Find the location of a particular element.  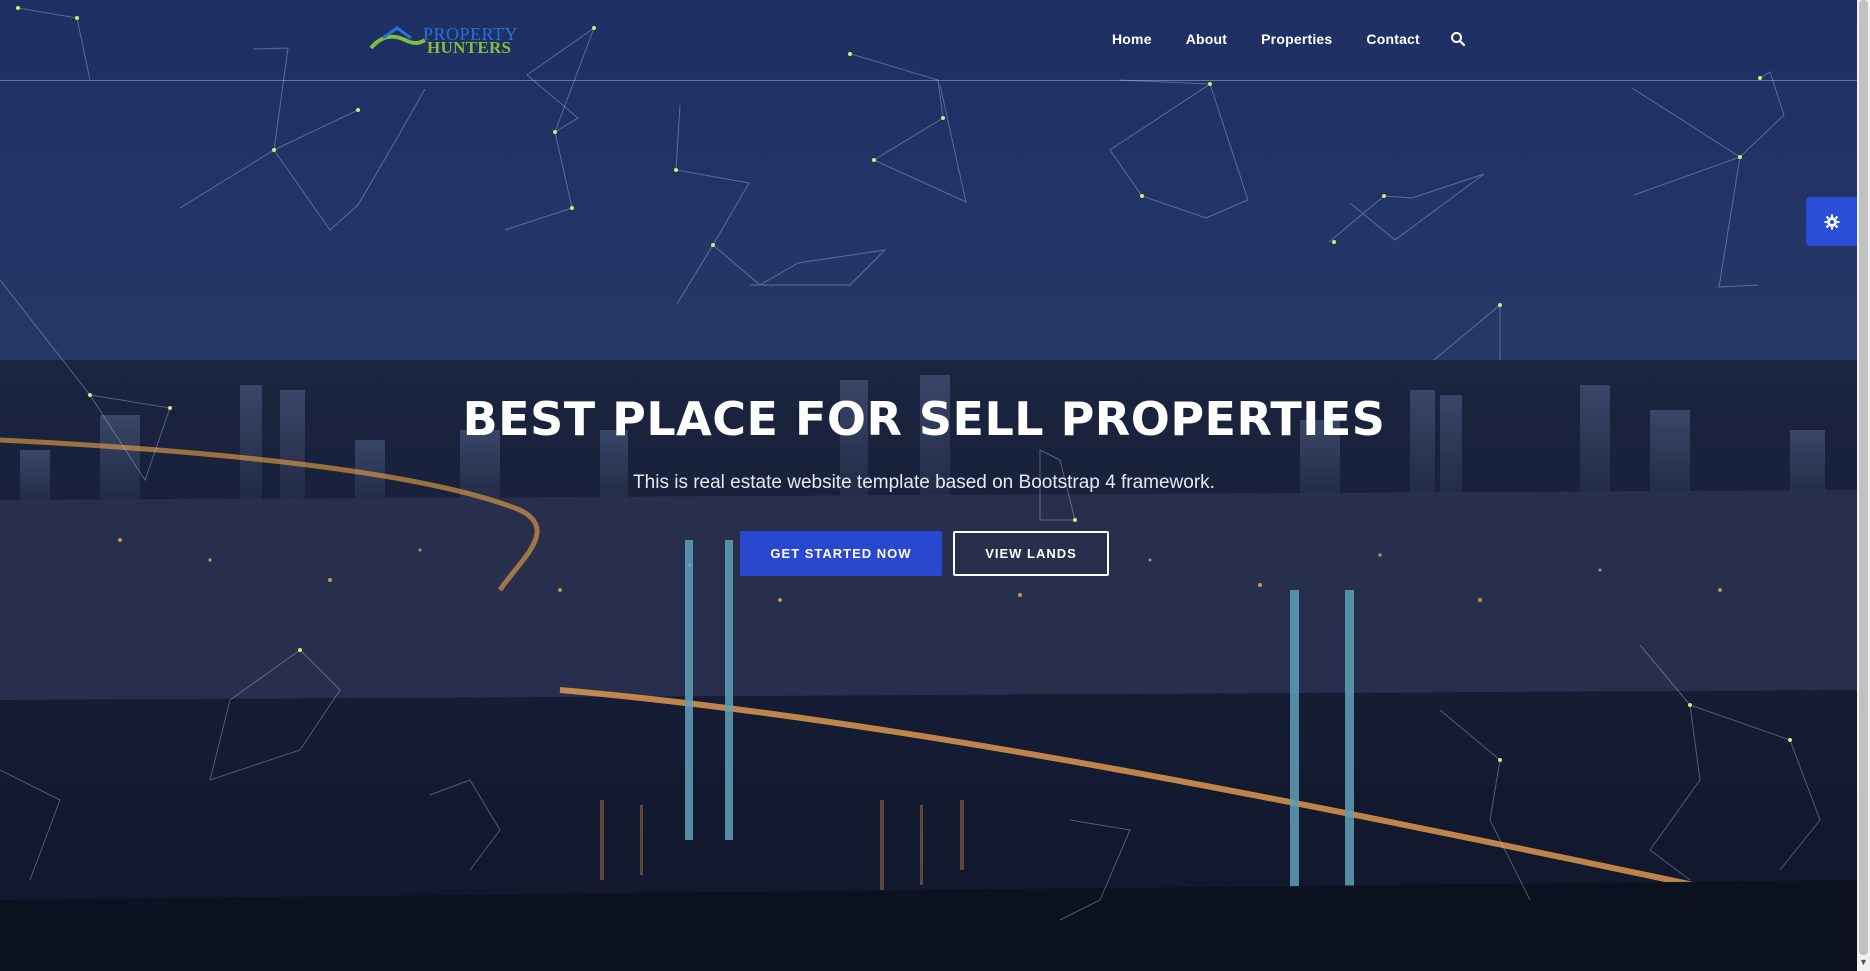

gear-icon is located at coordinates (1831, 221).